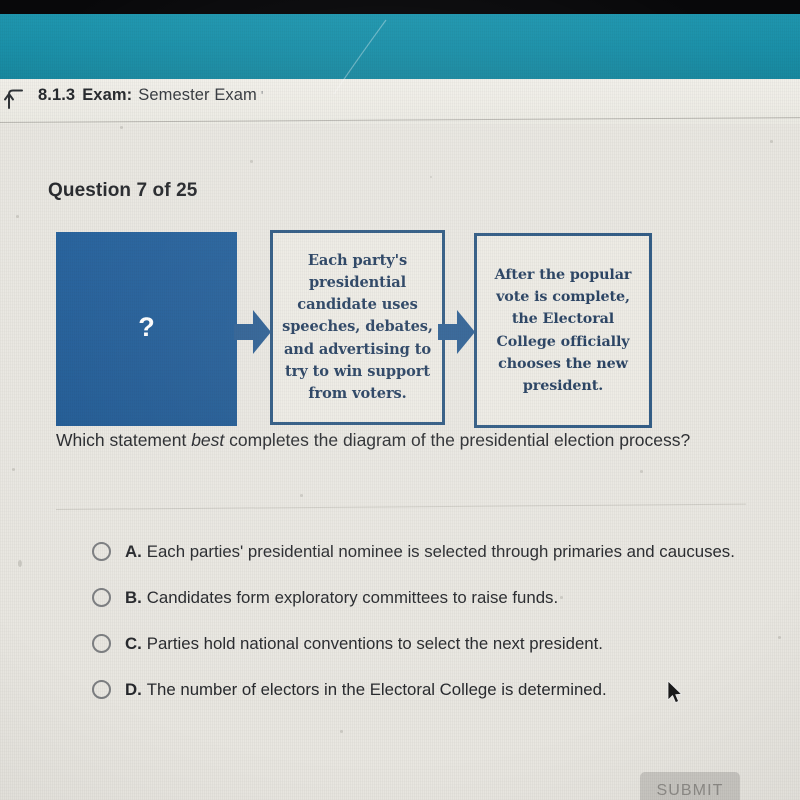 The height and width of the screenshot is (800, 800). Describe the element at coordinates (400, 46) in the screenshot. I see `app-header-bar` at that location.